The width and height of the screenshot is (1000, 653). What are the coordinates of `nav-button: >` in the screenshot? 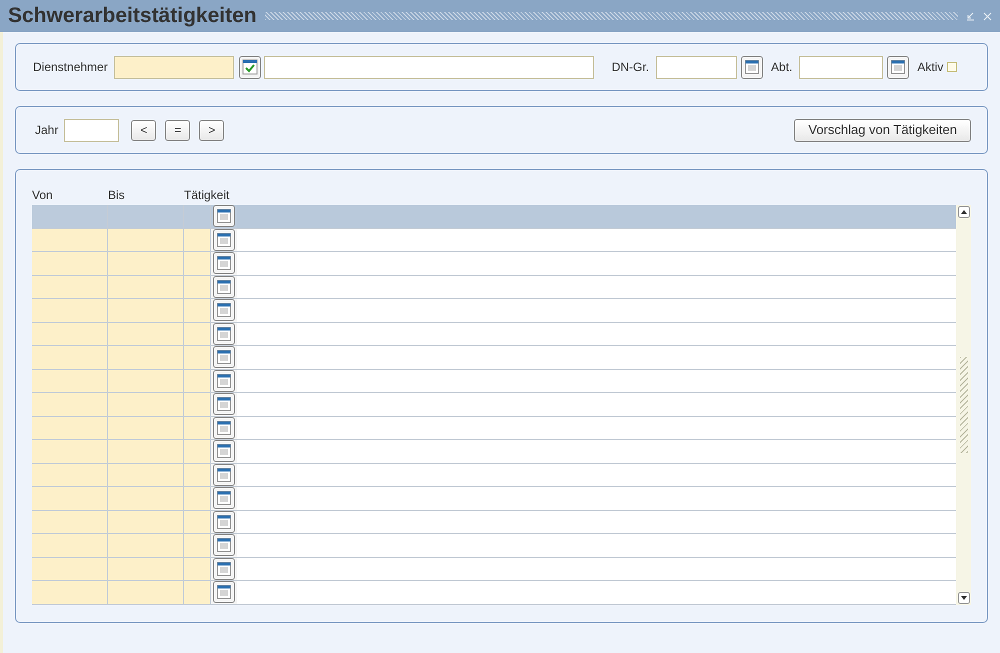 It's located at (211, 130).